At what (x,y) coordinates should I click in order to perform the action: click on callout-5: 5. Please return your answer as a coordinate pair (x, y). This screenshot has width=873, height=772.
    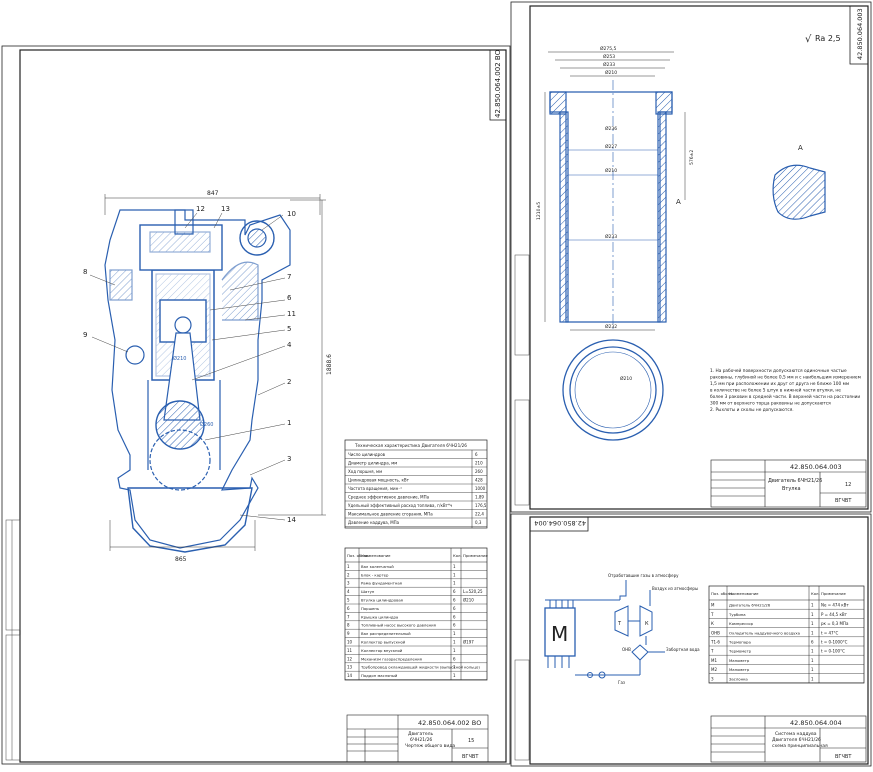
    Looking at the image, I should click on (289, 329).